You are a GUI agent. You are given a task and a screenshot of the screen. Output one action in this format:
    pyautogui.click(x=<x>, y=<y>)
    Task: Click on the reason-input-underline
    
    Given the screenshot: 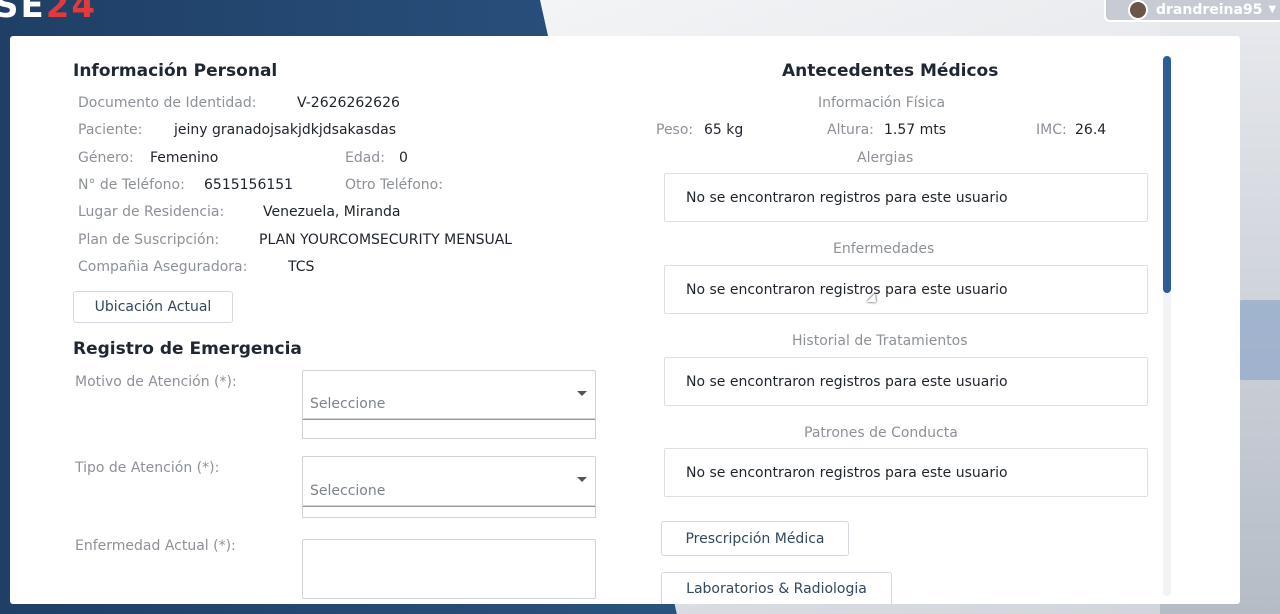 What is the action you would take?
    pyautogui.click(x=449, y=429)
    